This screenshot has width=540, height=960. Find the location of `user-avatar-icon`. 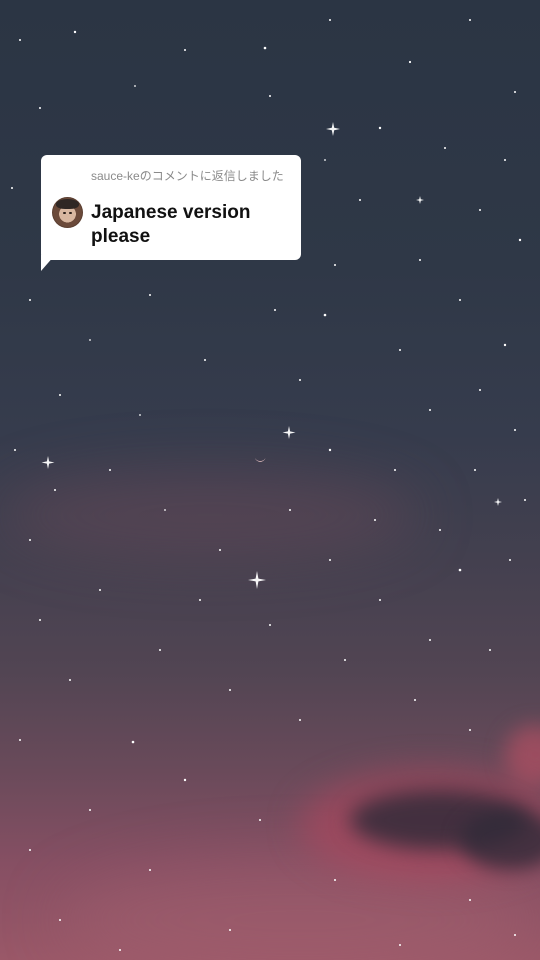

user-avatar-icon is located at coordinates (67, 212).